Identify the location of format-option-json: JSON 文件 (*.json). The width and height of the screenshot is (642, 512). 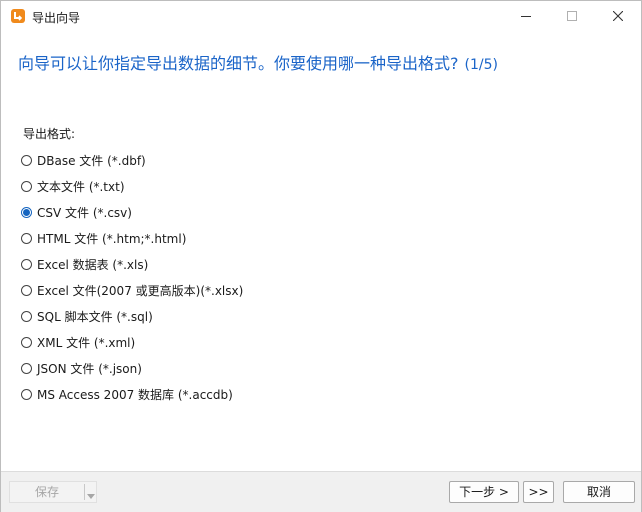
(132, 368).